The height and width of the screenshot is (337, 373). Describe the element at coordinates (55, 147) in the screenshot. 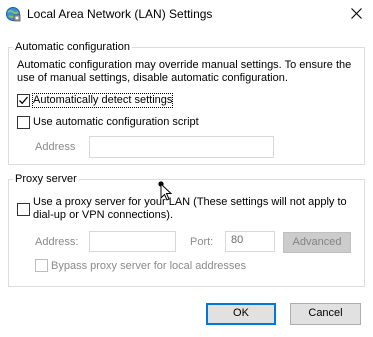

I see `config-script-address-label: Address` at that location.